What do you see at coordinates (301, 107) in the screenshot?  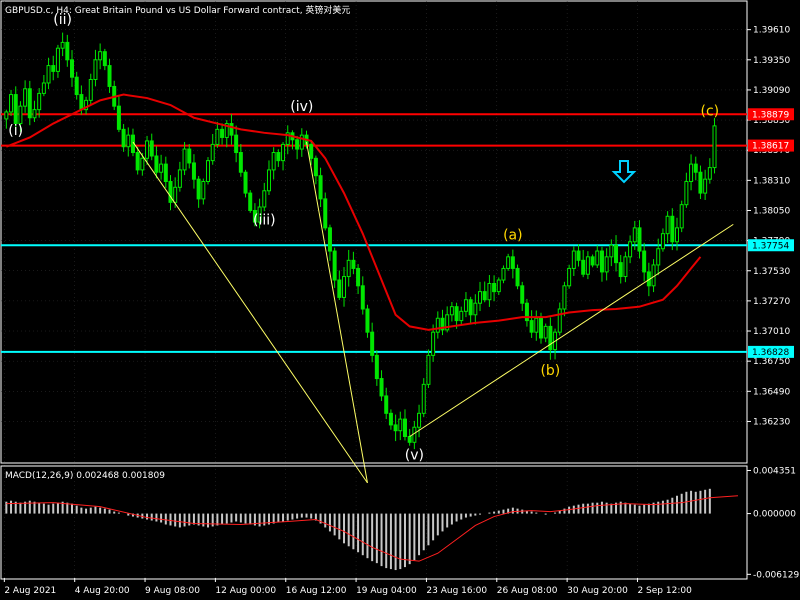 I see `wave-label: (iv)` at bounding box center [301, 107].